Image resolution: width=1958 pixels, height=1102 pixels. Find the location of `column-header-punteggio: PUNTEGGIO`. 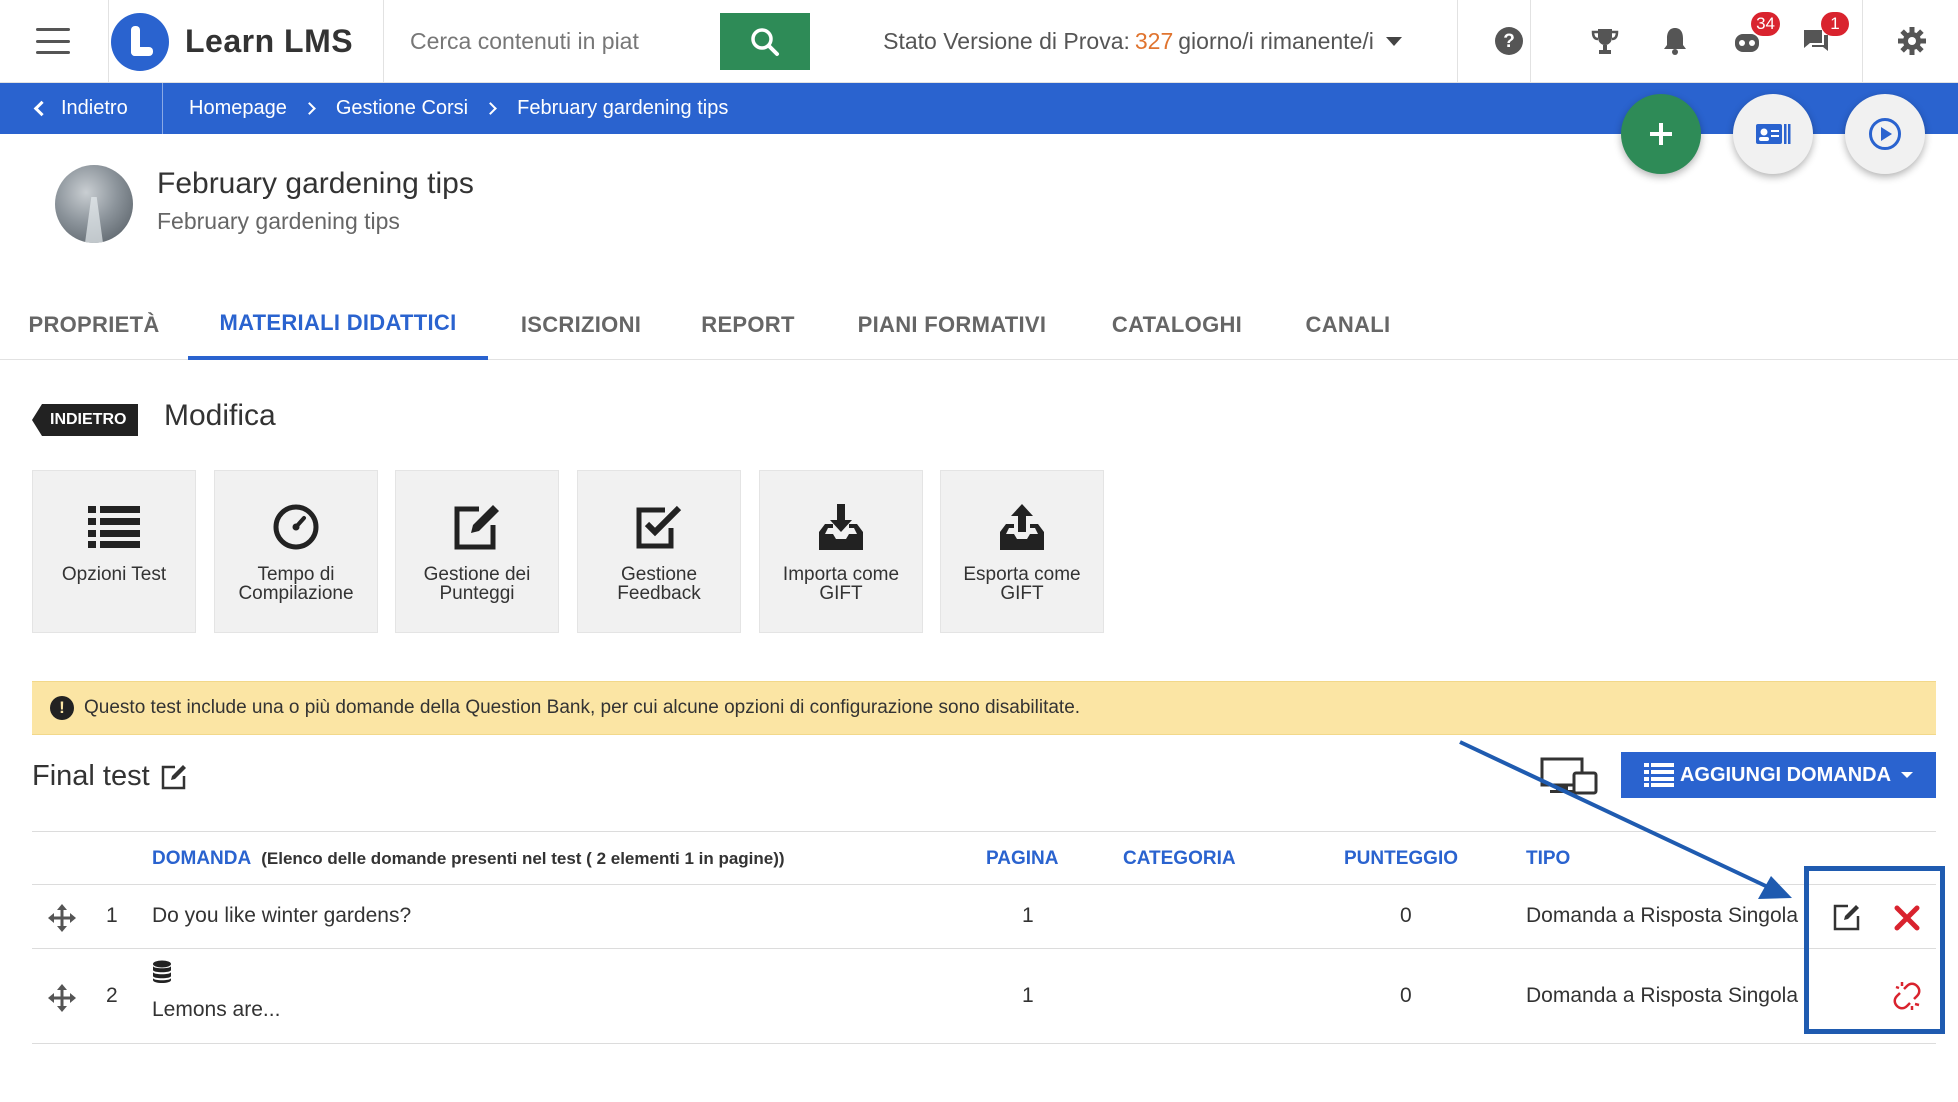

column-header-punteggio: PUNTEGGIO is located at coordinates (1401, 859).